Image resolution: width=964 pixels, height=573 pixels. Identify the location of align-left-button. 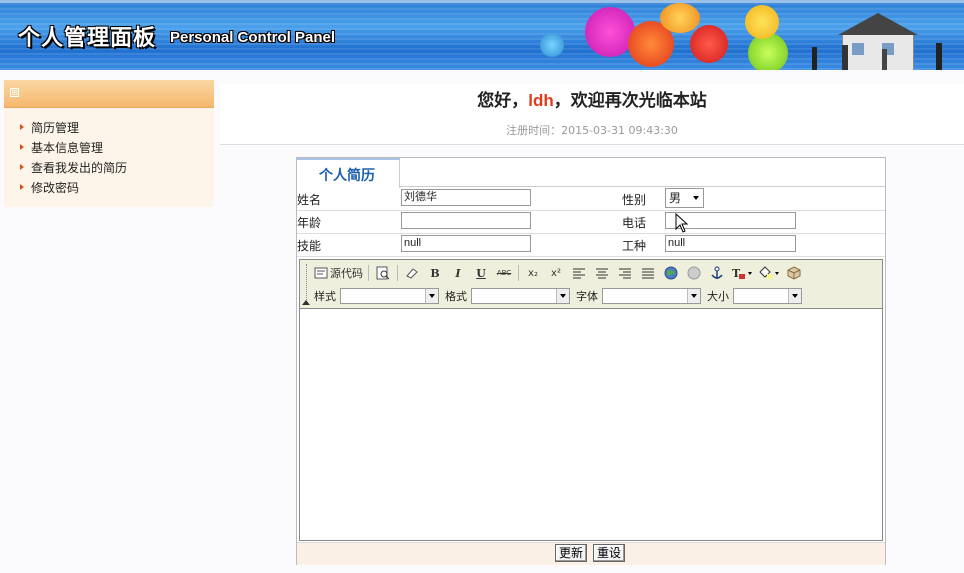
(579, 273).